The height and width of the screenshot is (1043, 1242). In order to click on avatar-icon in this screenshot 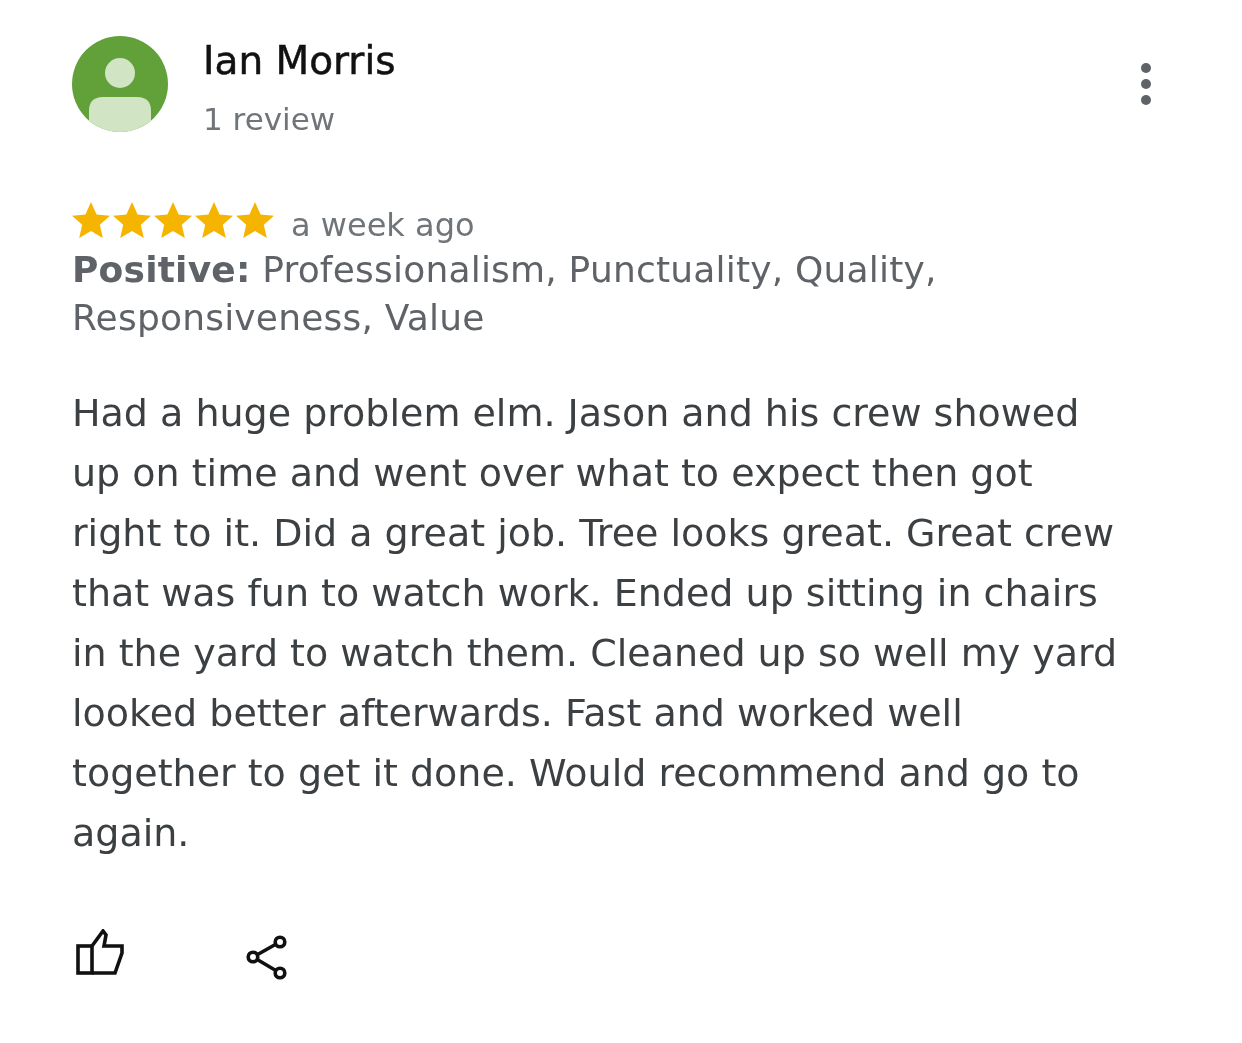, I will do `click(120, 84)`.